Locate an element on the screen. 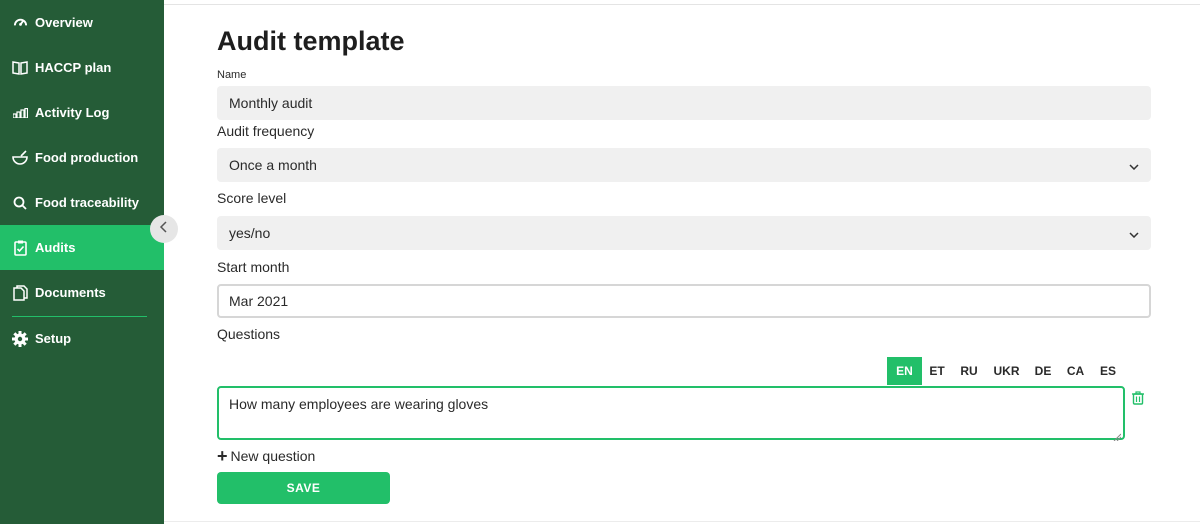 The height and width of the screenshot is (524, 1200). sidebar-item-overview: Overview is located at coordinates (82, 22).